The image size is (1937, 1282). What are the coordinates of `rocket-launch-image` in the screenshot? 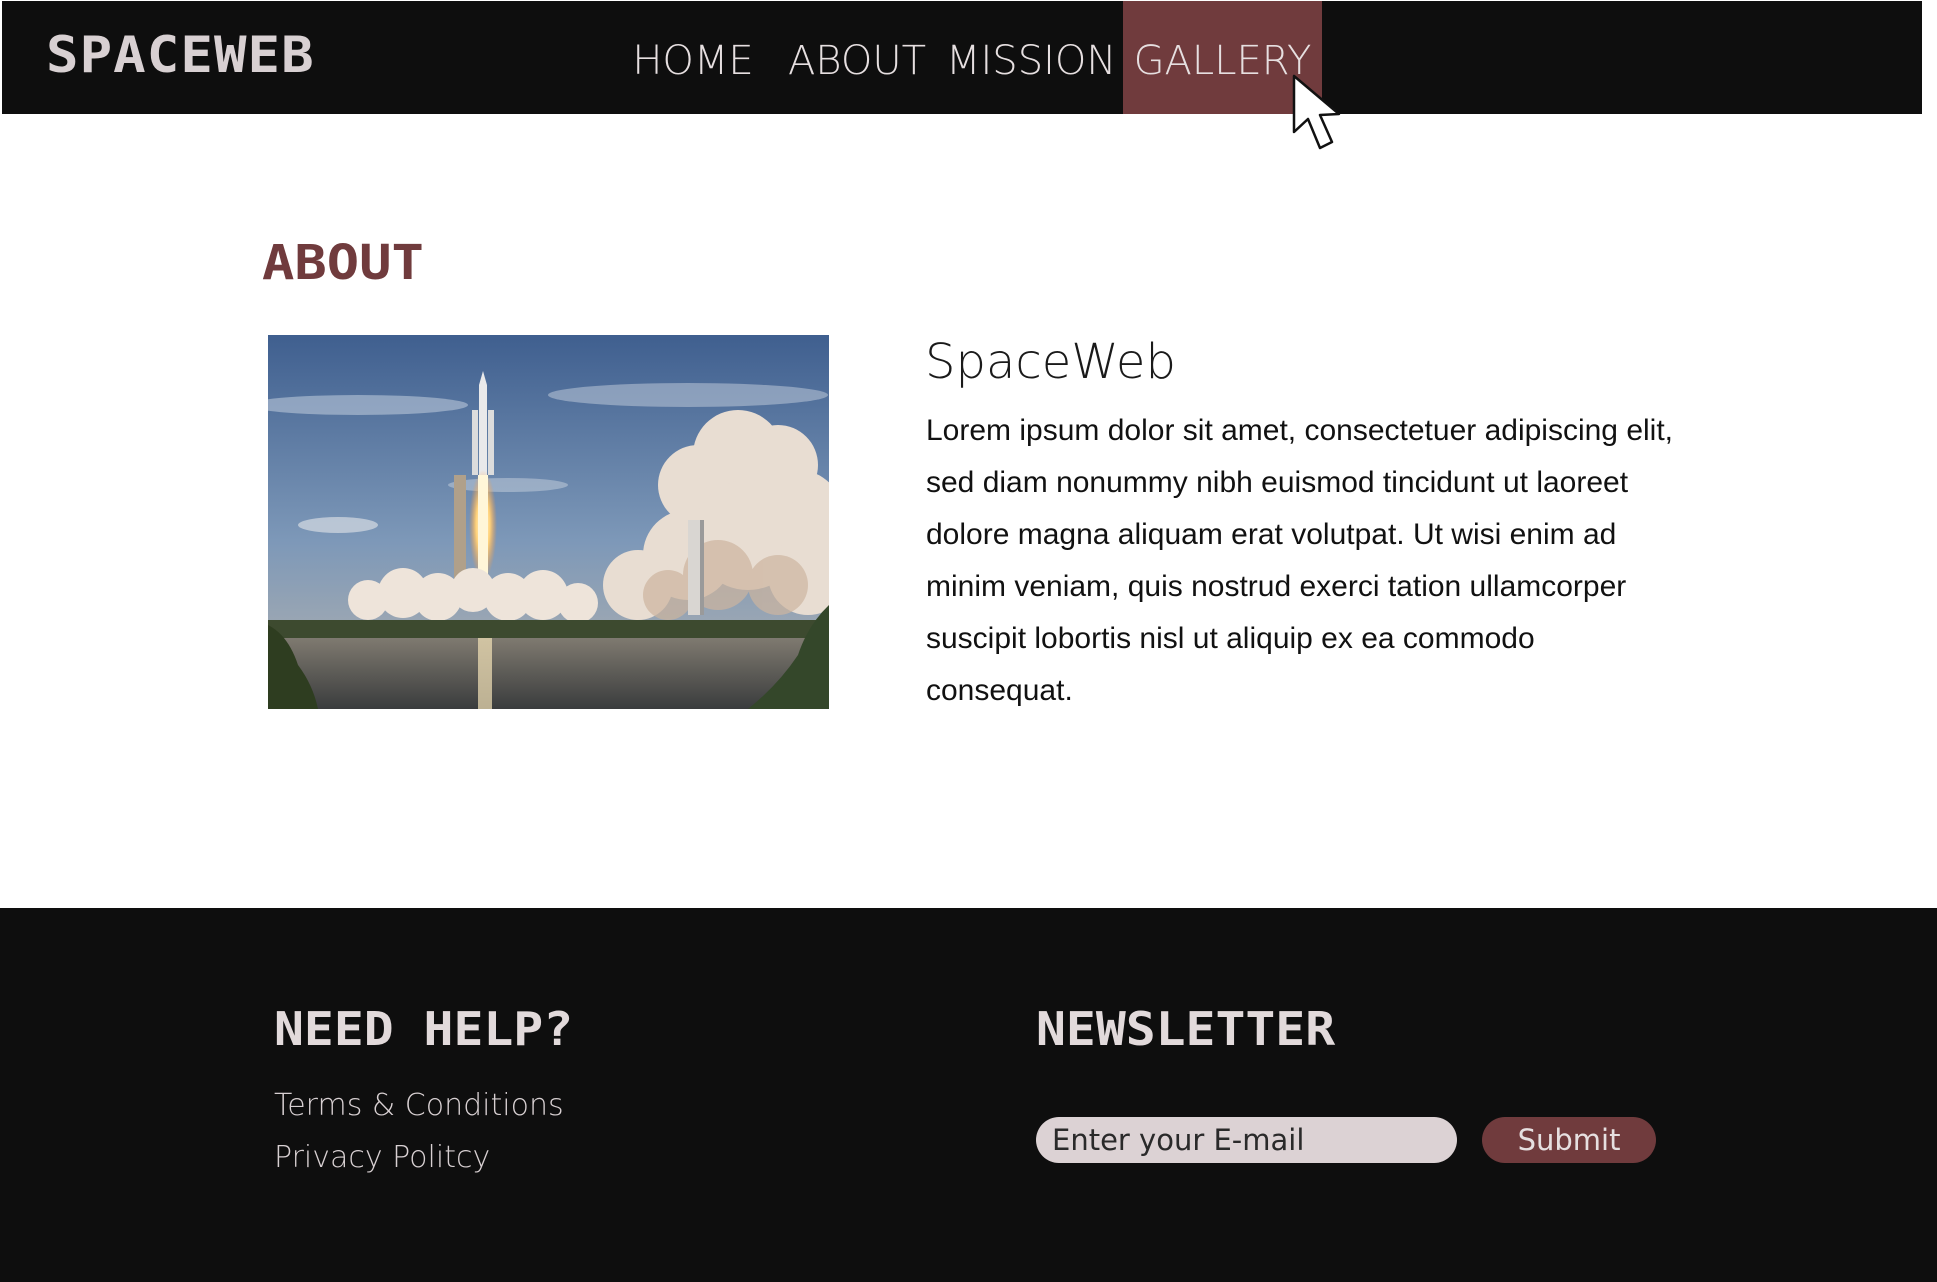 It's located at (548, 522).